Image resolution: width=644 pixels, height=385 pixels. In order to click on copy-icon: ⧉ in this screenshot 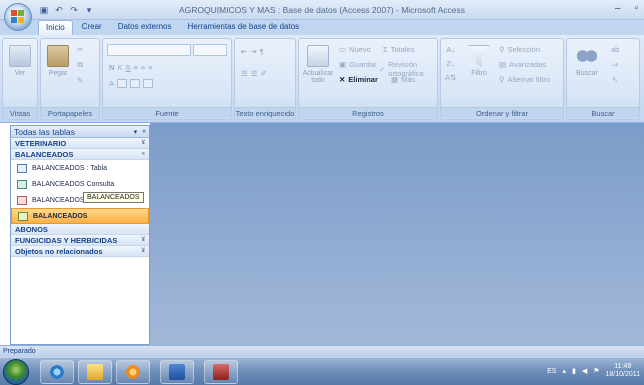, I will do `click(79, 65)`.